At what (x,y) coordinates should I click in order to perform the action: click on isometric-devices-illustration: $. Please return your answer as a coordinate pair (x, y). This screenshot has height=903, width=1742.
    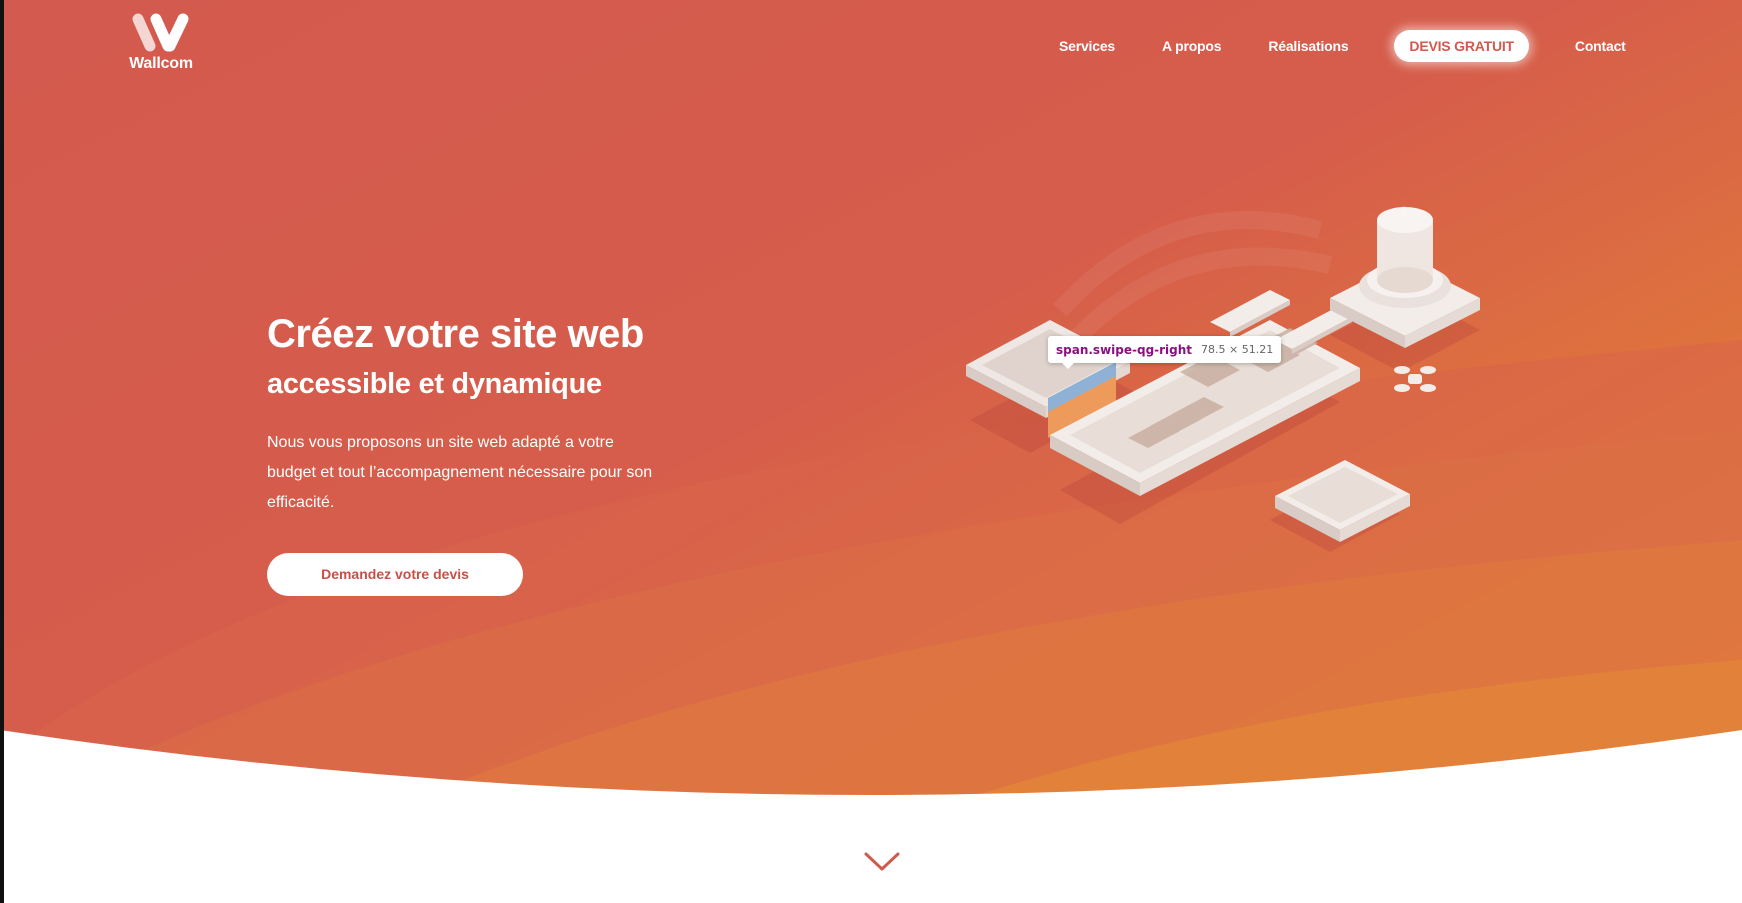
    Looking at the image, I should click on (1223, 377).